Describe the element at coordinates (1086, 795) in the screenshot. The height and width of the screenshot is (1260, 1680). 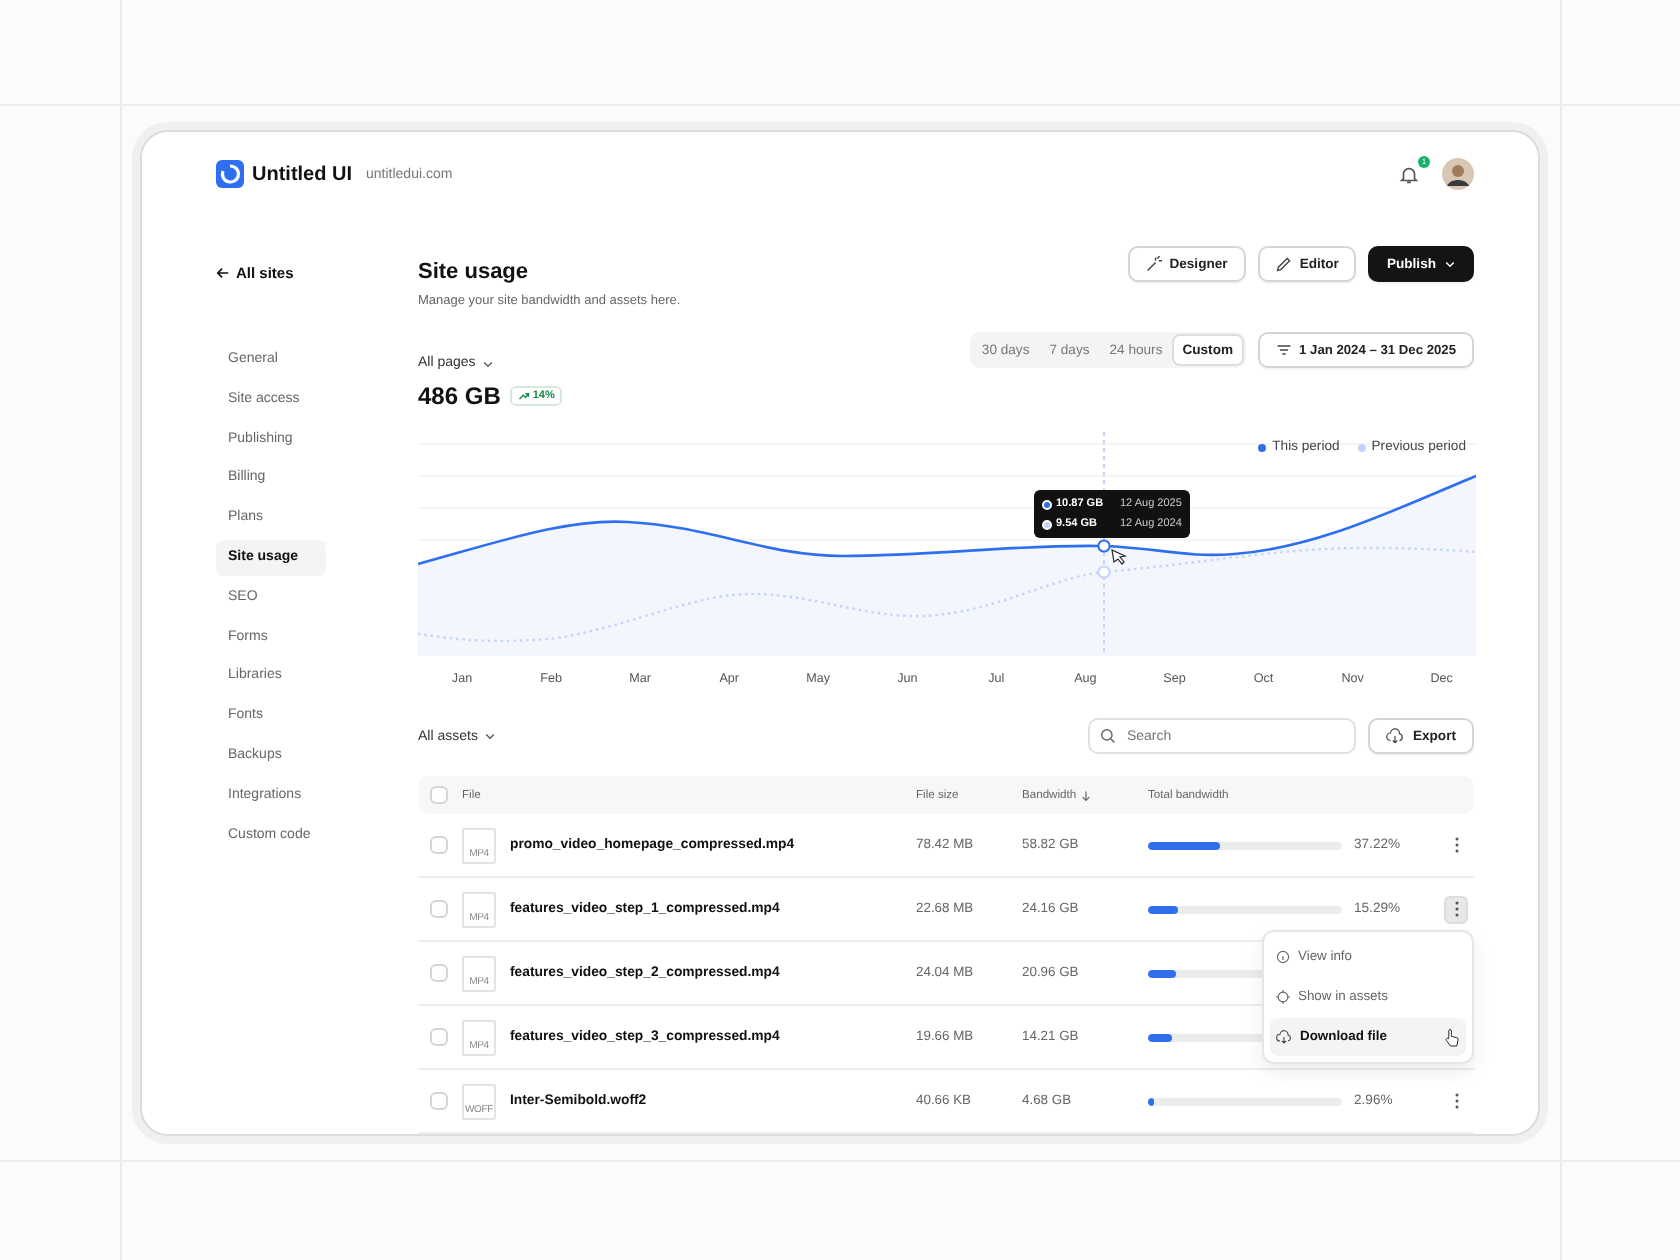
I see `arrow-down-icon` at that location.